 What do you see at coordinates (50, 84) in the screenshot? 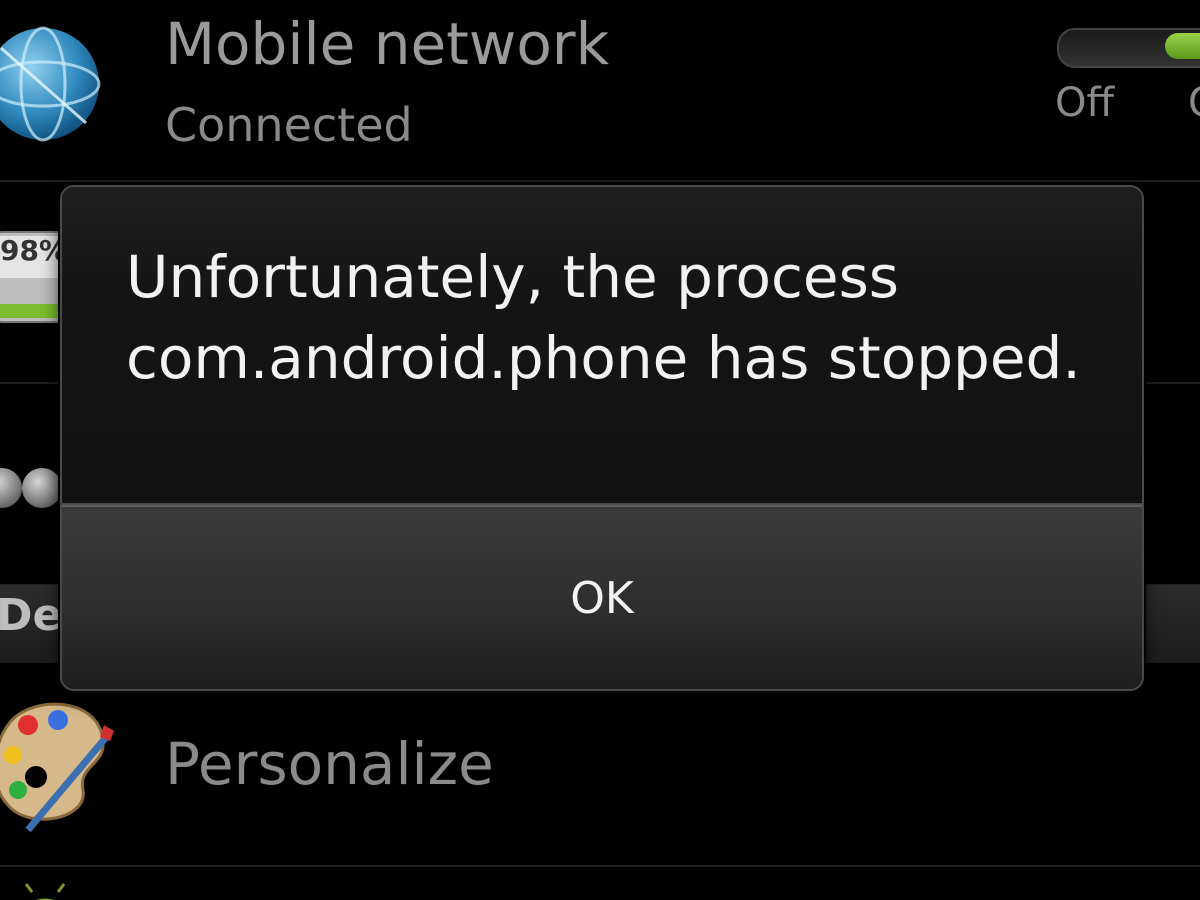
I see `globe-icon` at bounding box center [50, 84].